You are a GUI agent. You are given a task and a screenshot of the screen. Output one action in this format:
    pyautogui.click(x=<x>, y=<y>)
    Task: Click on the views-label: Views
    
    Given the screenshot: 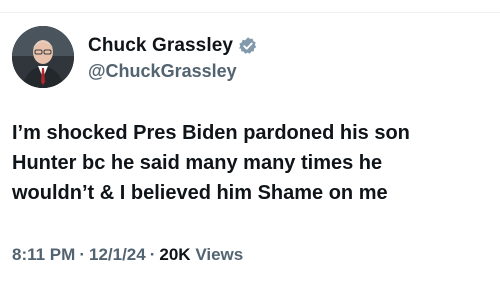 What is the action you would take?
    pyautogui.click(x=219, y=254)
    